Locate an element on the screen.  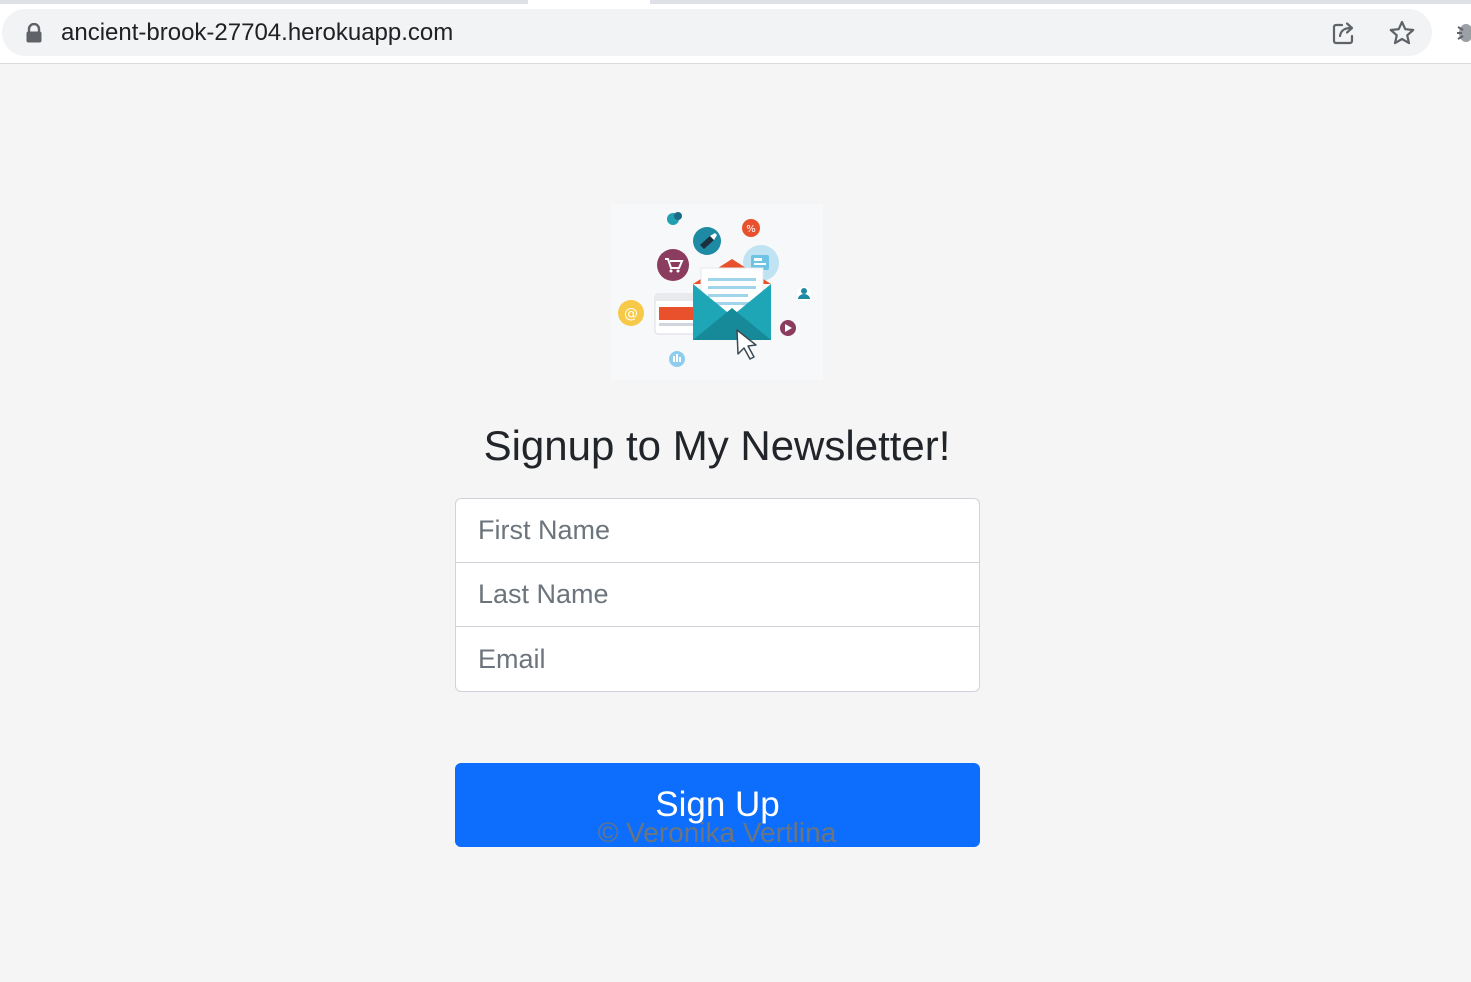
last-name-input is located at coordinates (717, 594).